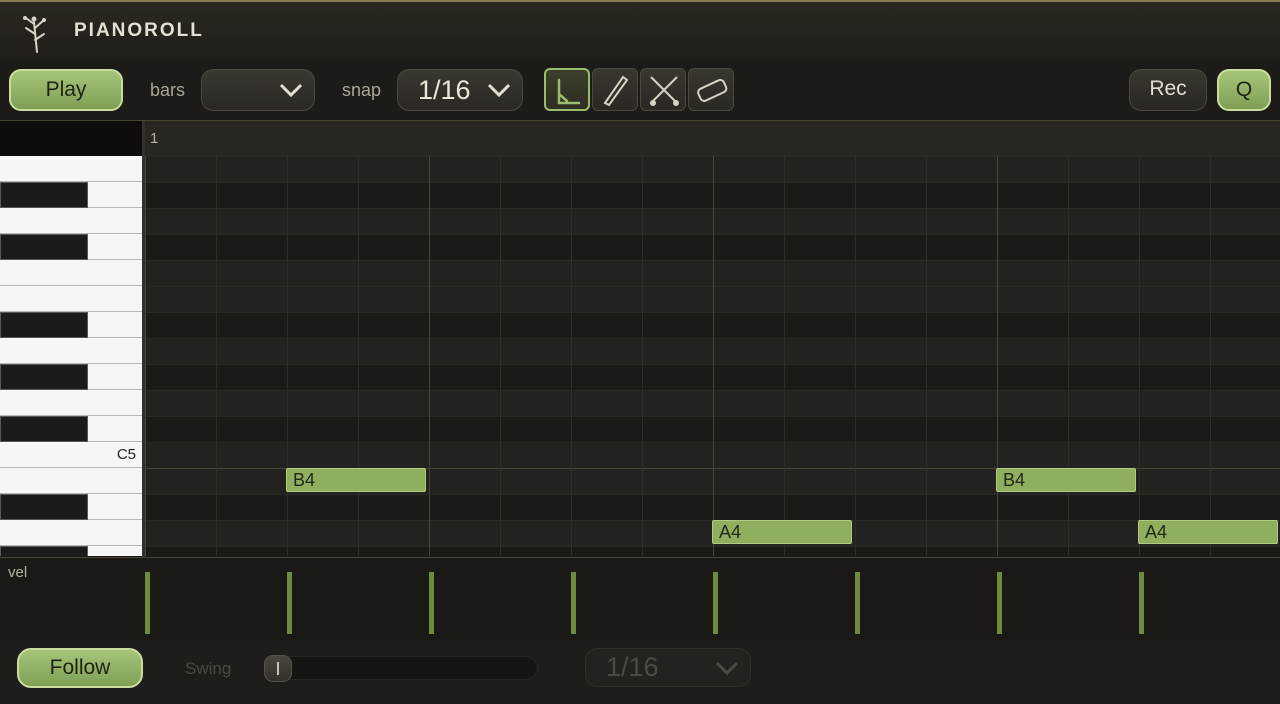 Image resolution: width=1280 pixels, height=704 pixels. What do you see at coordinates (208, 668) in the screenshot?
I see `swing-label: Swing` at bounding box center [208, 668].